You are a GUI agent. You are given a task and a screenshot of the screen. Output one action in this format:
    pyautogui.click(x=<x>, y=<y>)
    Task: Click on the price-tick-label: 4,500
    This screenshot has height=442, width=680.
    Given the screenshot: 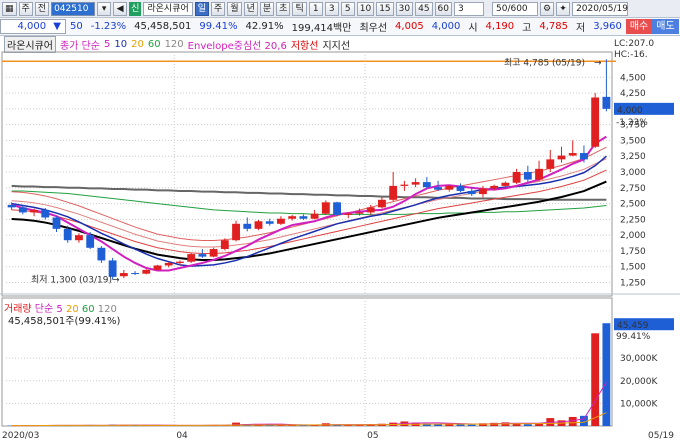 What is the action you would take?
    pyautogui.click(x=633, y=78)
    